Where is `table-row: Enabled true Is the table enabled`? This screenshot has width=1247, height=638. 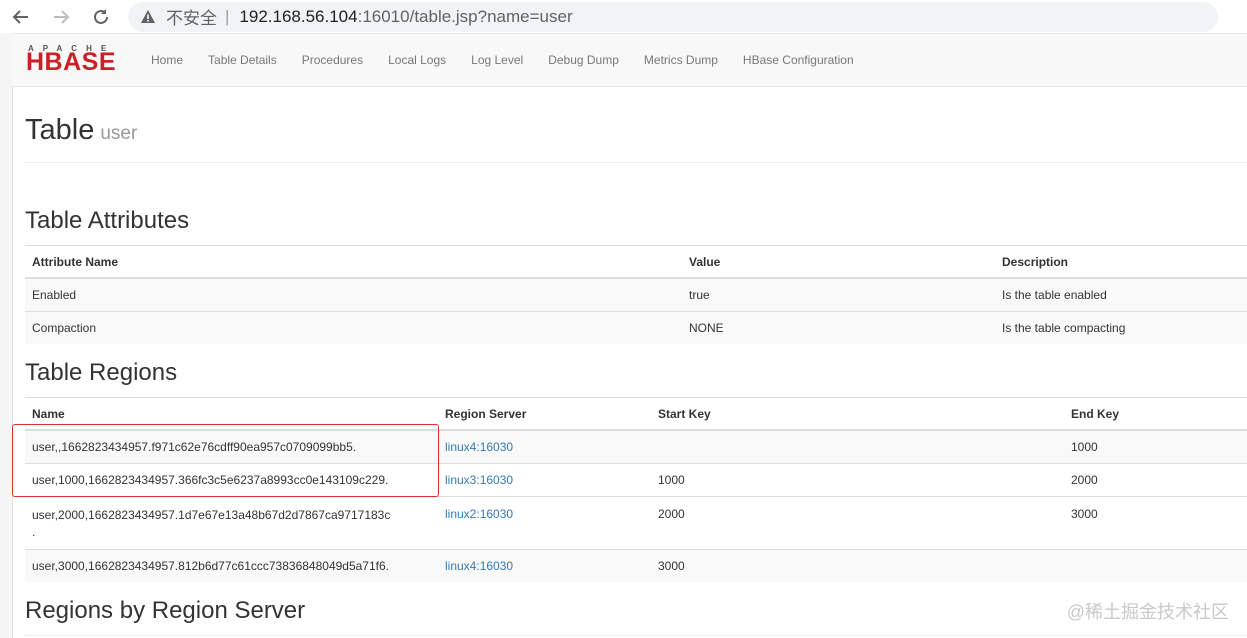
table-row: Enabled true Is the table enabled is located at coordinates (636, 294).